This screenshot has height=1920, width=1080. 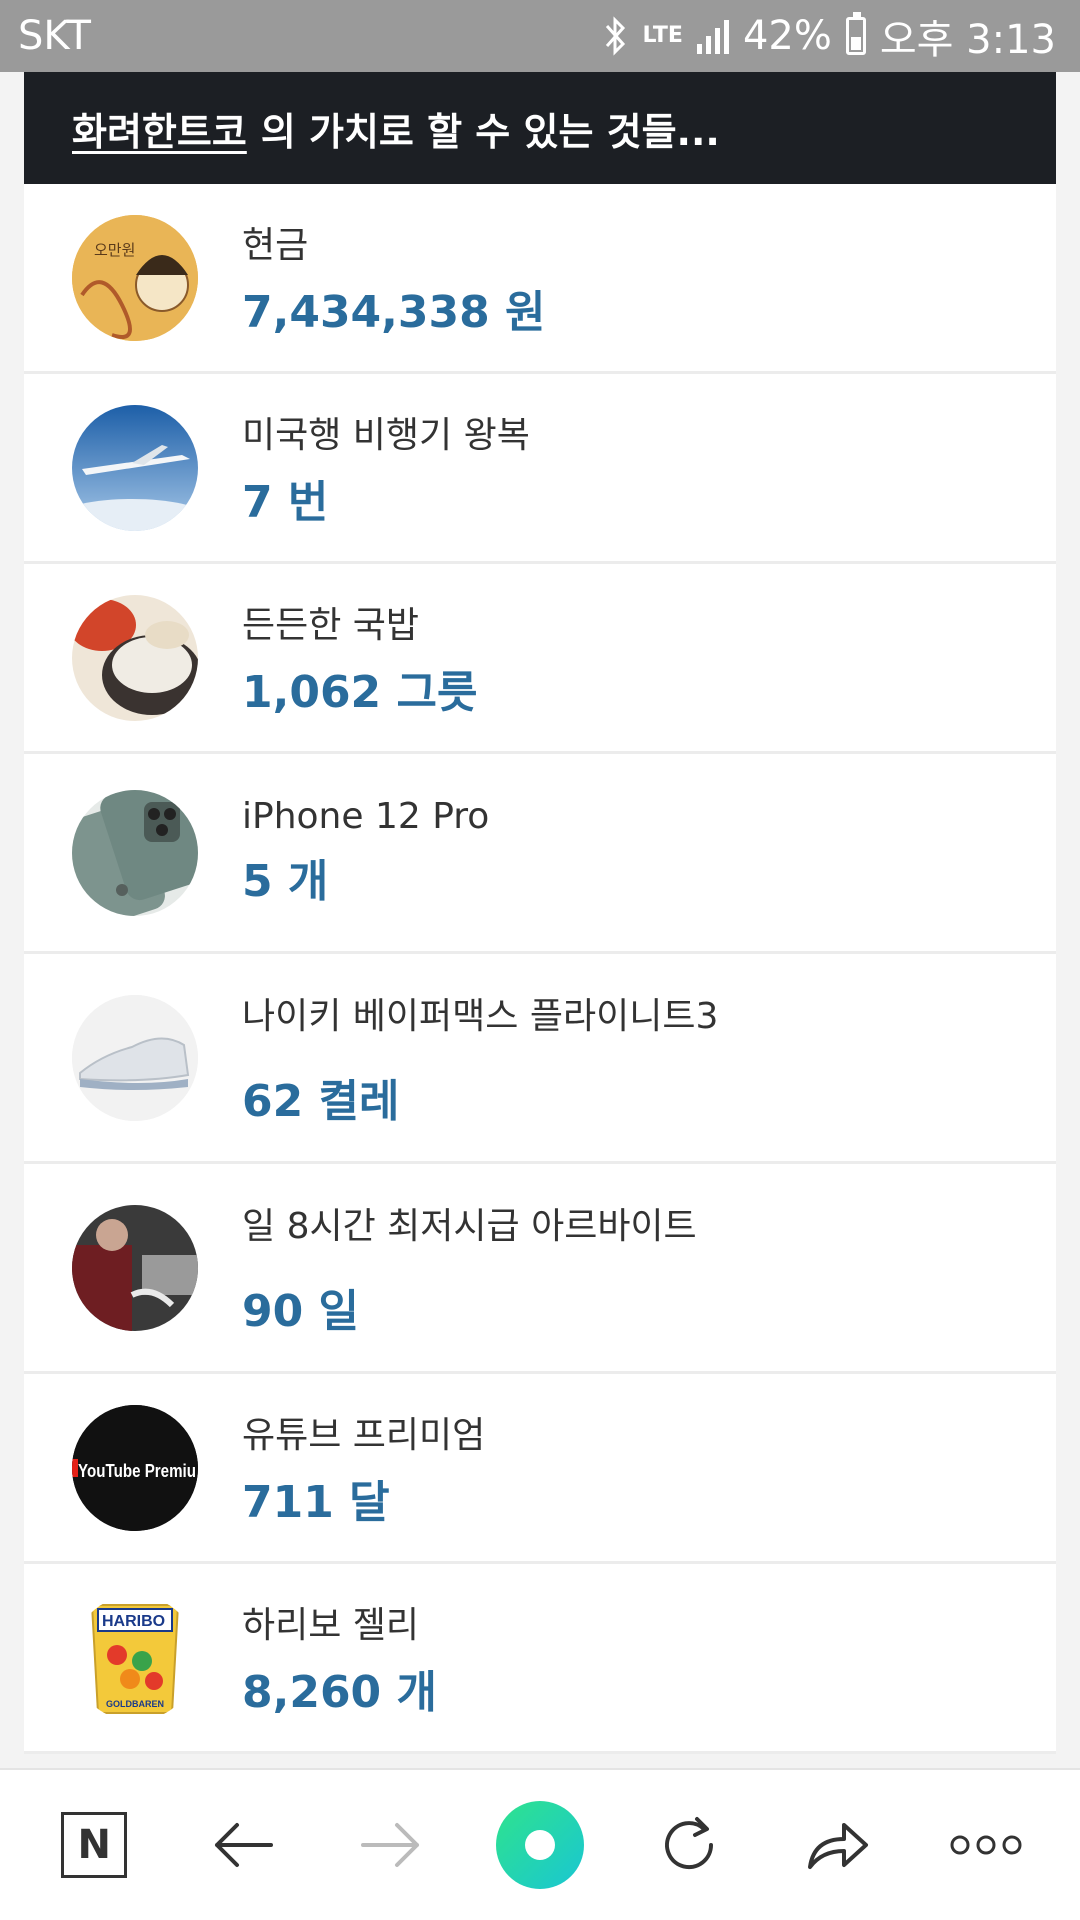 I want to click on bluetooth-icon, so click(x=616, y=36).